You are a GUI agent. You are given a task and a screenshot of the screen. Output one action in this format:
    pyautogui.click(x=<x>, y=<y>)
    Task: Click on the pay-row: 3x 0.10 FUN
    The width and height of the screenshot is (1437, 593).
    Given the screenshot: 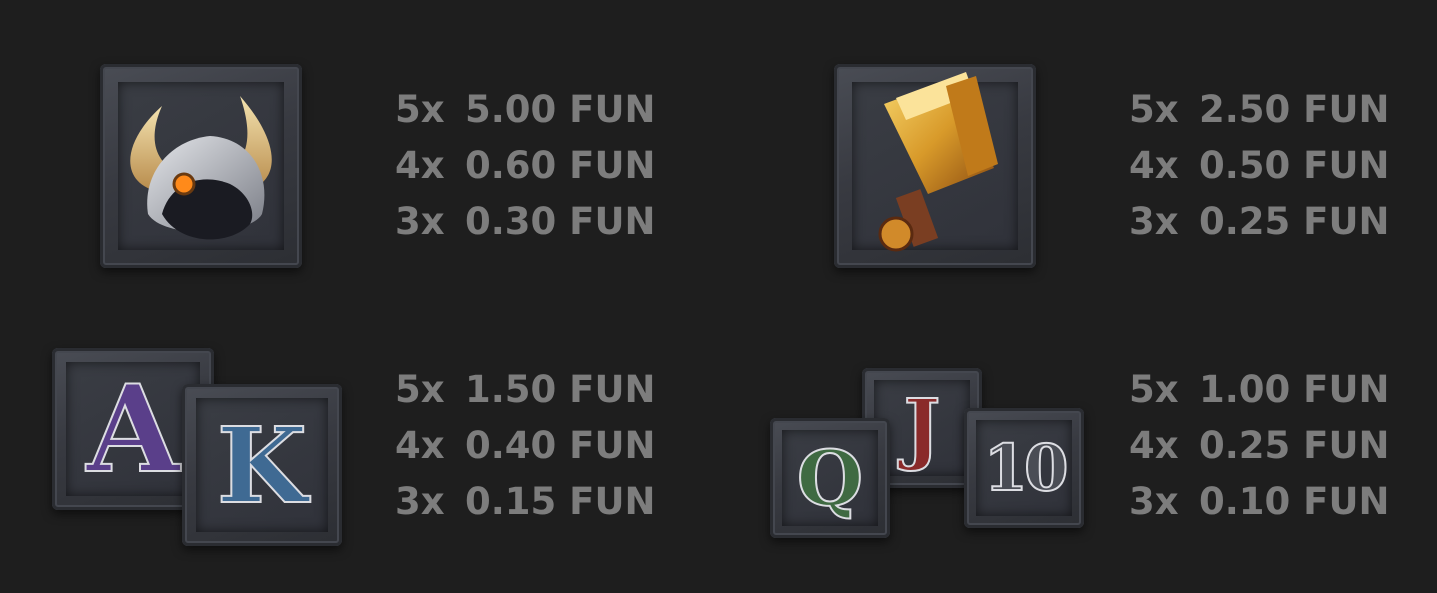 What is the action you would take?
    pyautogui.click(x=1259, y=502)
    